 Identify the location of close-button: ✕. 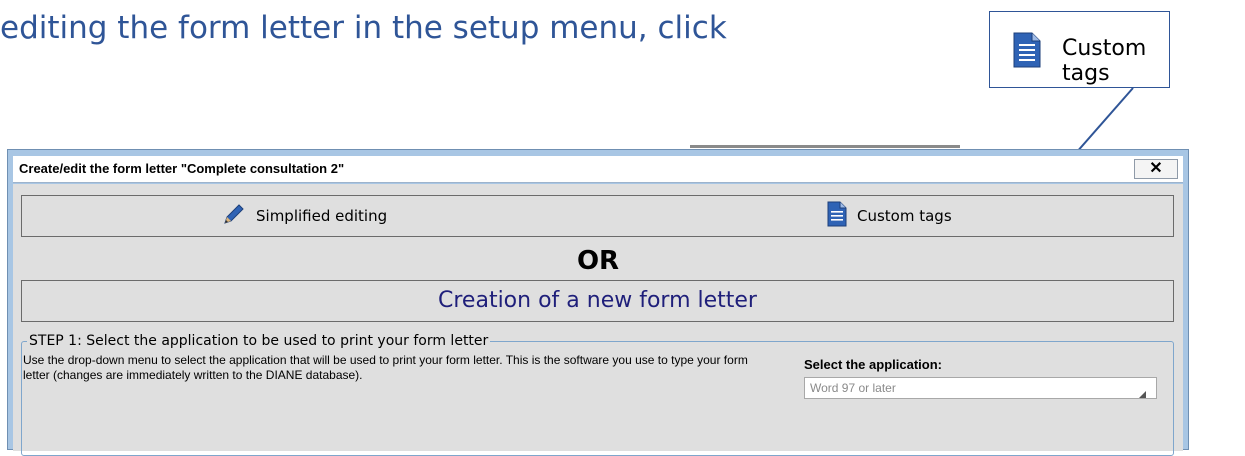
(1156, 169).